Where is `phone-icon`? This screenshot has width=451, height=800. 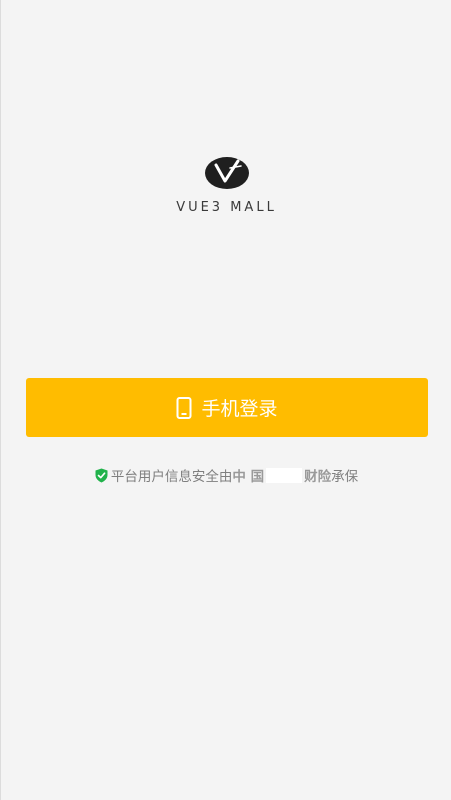
phone-icon is located at coordinates (184, 407).